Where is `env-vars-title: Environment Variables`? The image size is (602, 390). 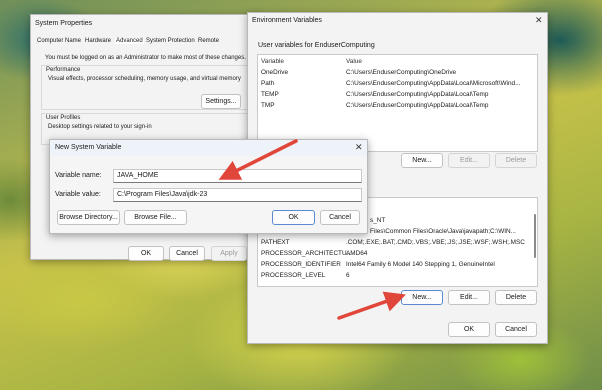
env-vars-title: Environment Variables is located at coordinates (287, 20).